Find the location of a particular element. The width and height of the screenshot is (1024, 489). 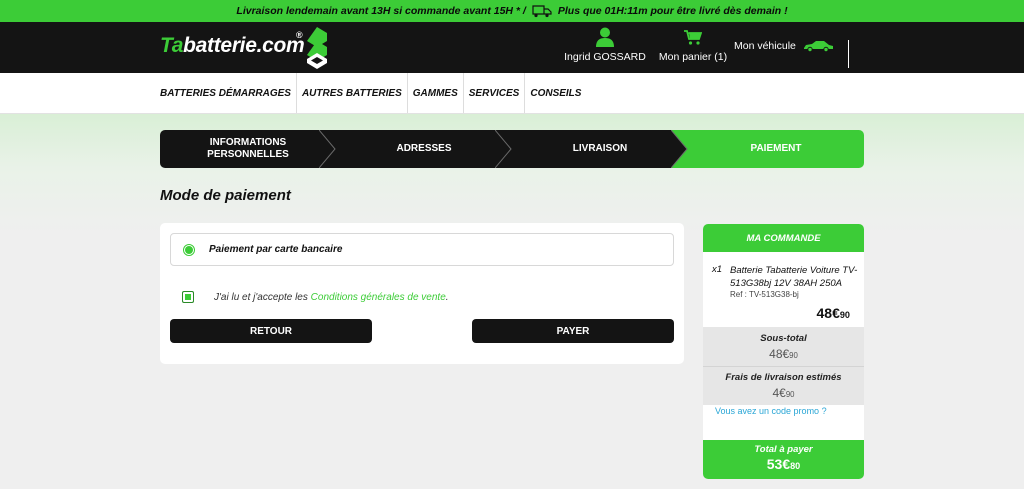

header-divider is located at coordinates (848, 54).